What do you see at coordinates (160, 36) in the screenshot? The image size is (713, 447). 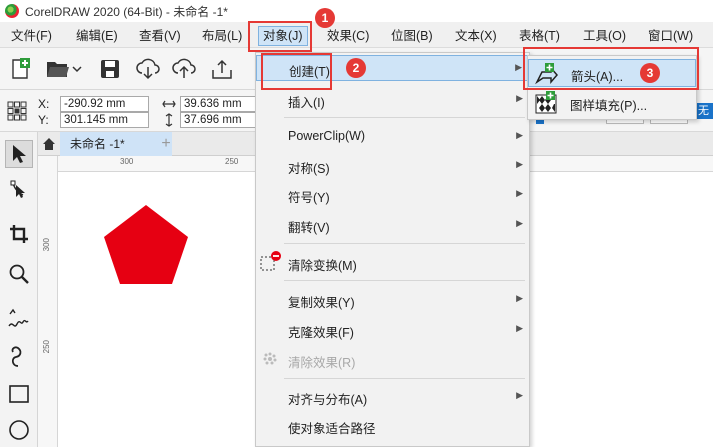 I see `menu-view: 查看(V)` at bounding box center [160, 36].